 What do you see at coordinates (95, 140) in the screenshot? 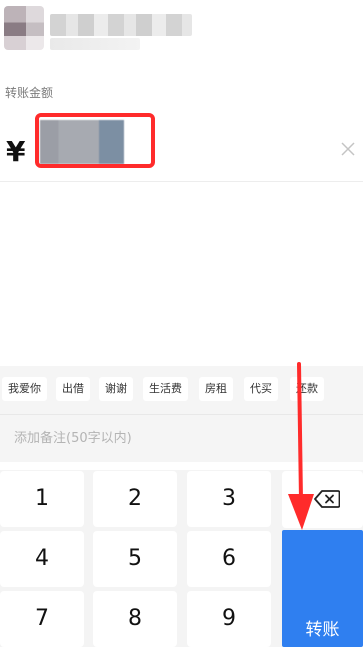
I see `amount-highlight-annotation` at bounding box center [95, 140].